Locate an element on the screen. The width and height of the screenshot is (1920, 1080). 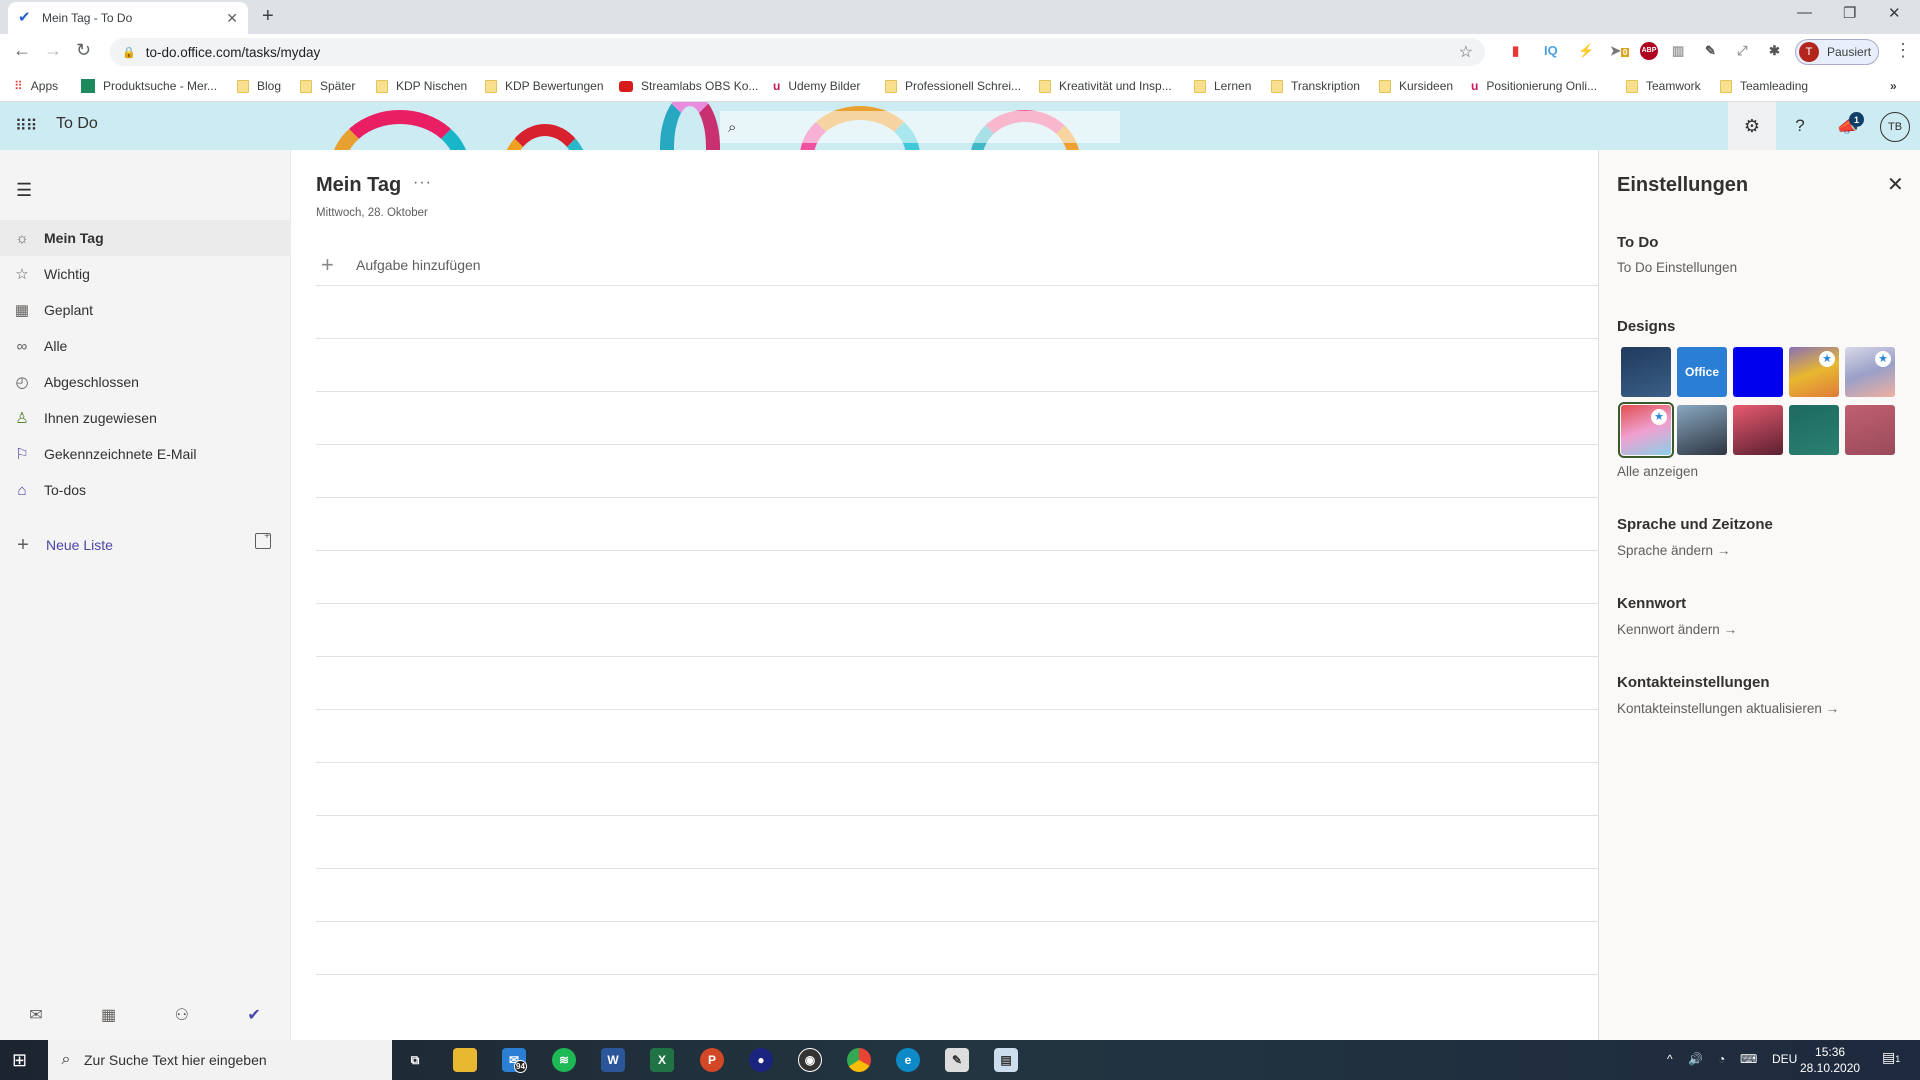
bookmark-apps: ⠿ Apps is located at coordinates (36, 86).